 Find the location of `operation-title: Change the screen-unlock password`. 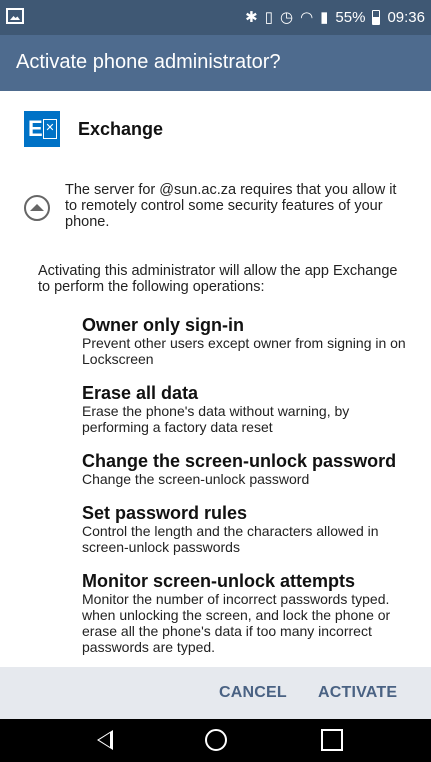

operation-title: Change the screen-unlock password is located at coordinates (239, 461).